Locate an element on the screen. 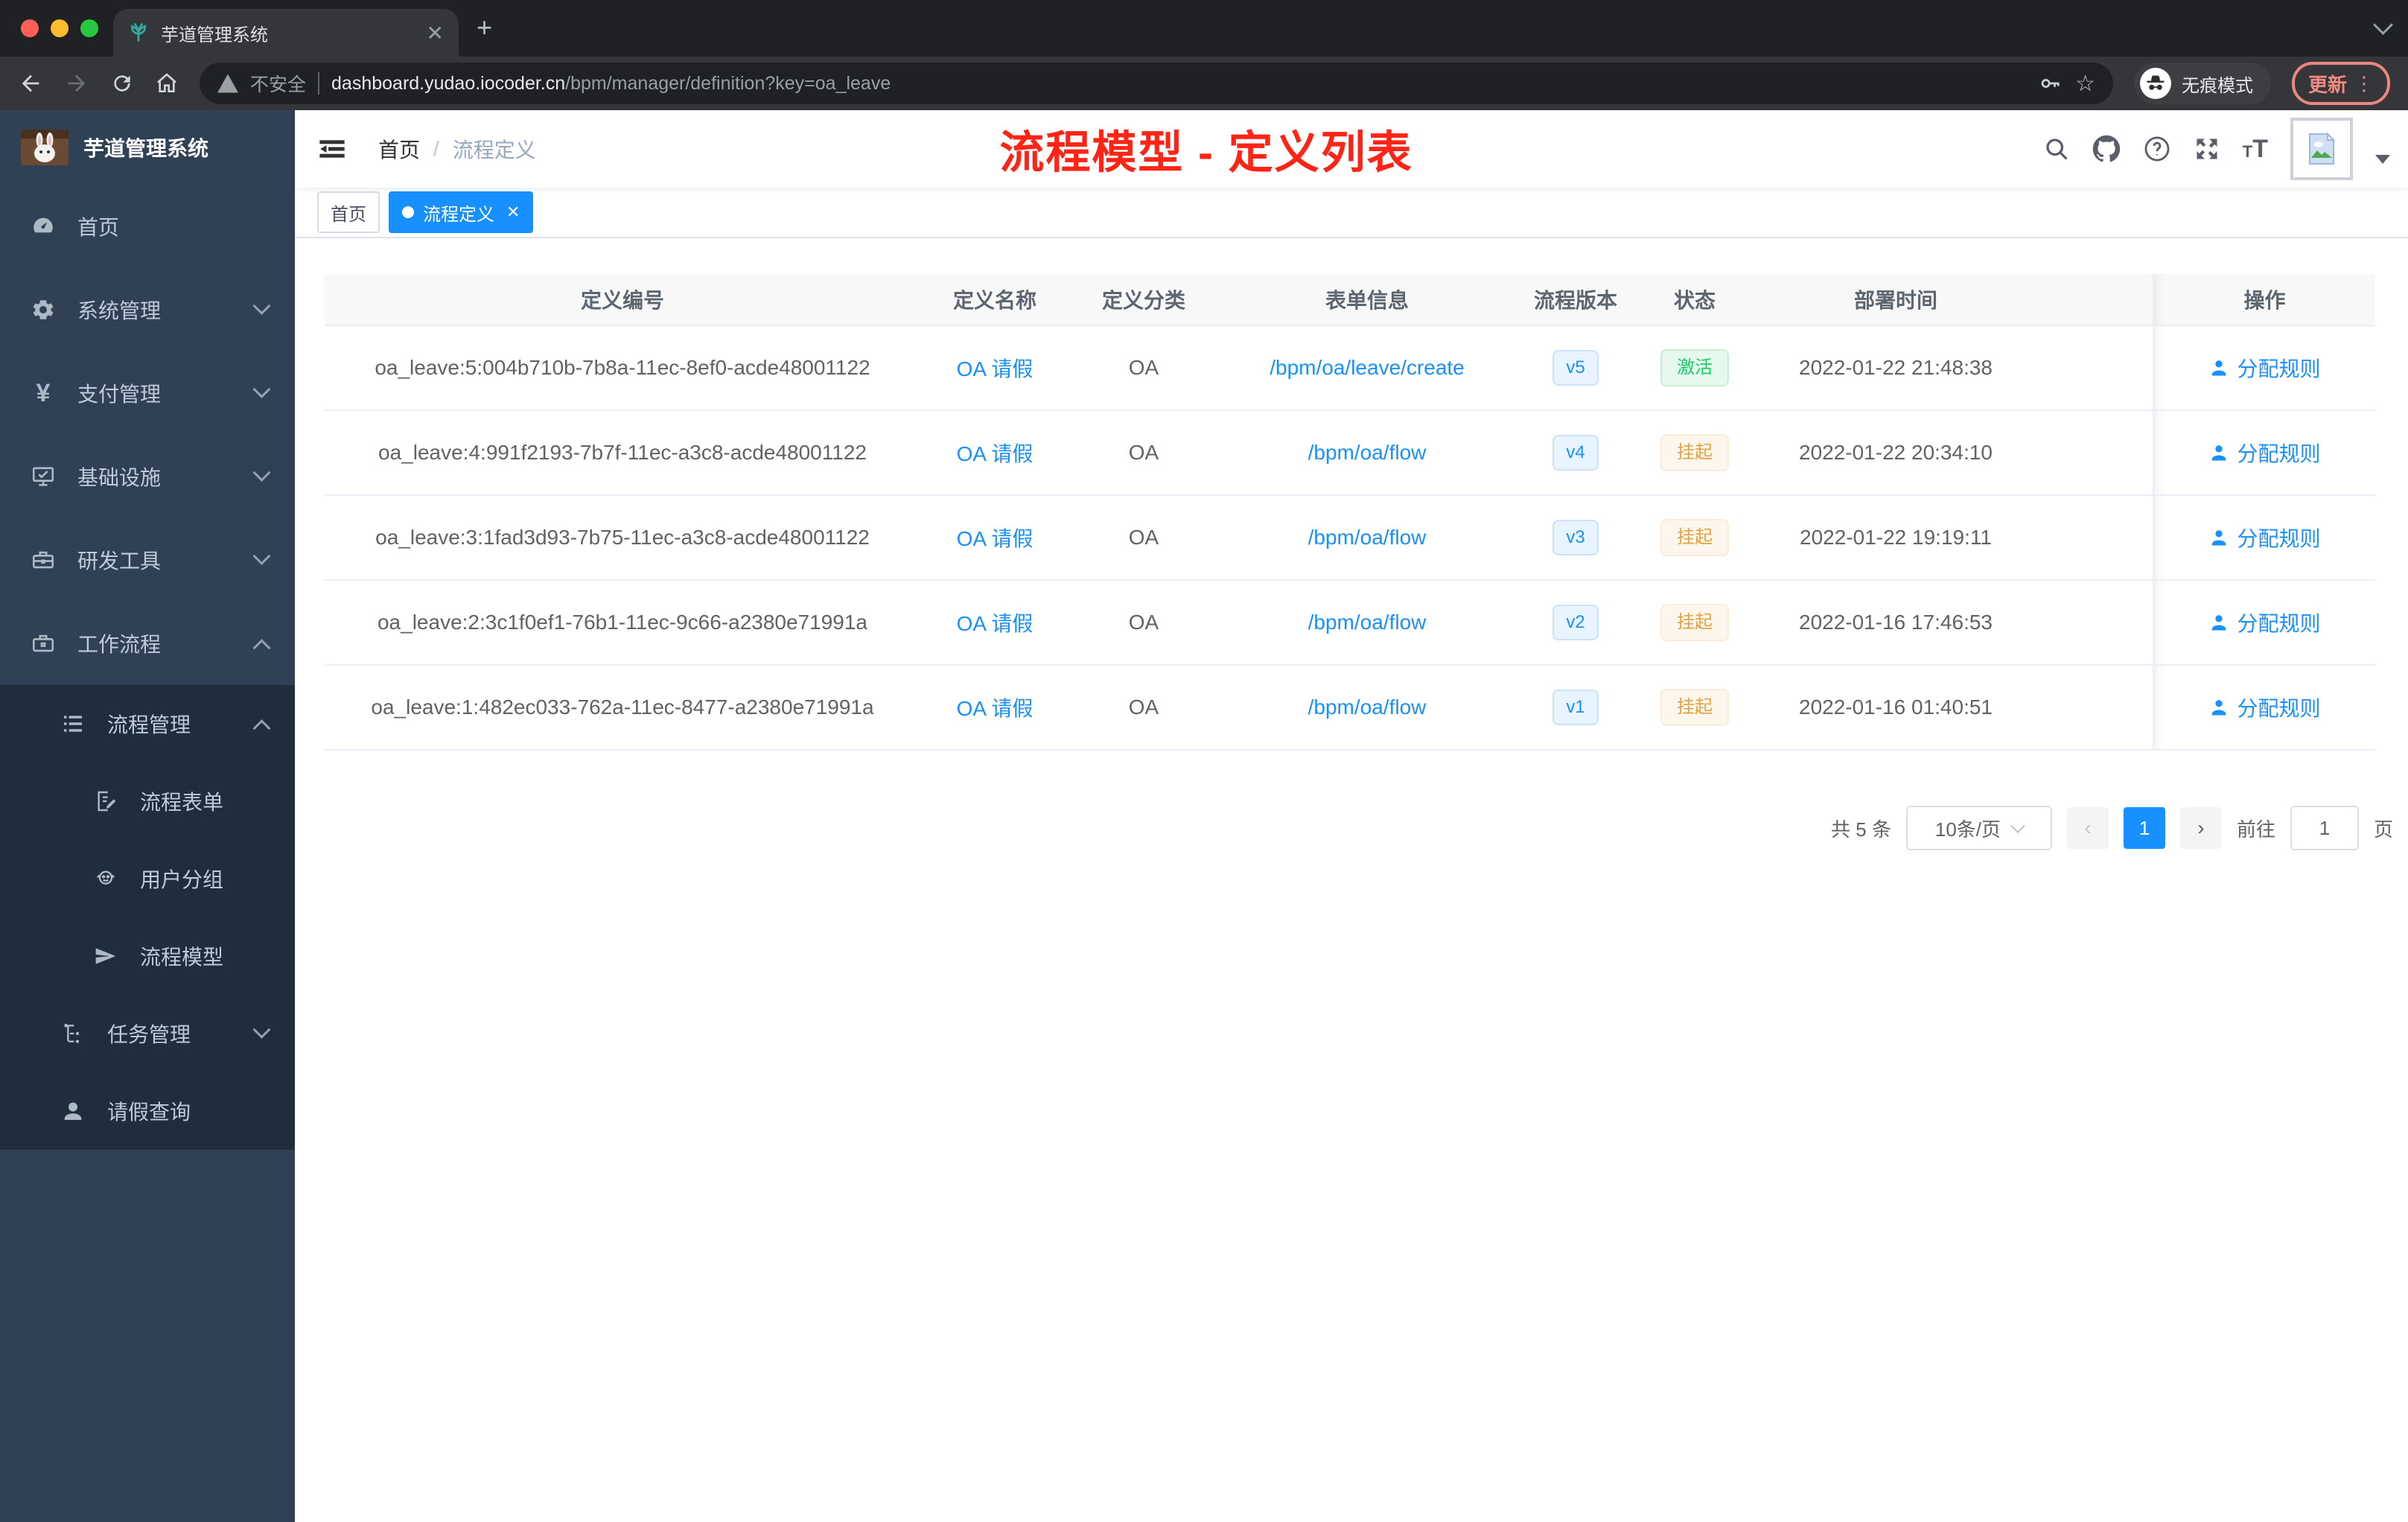  tag-home: 首页 is located at coordinates (348, 212).